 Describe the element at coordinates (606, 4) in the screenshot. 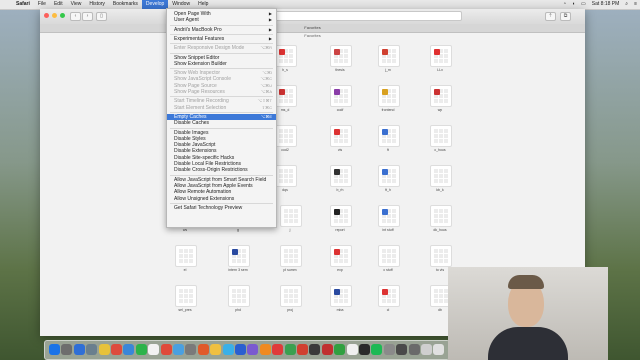

I see `clock: Sat 8:18 PM` at that location.